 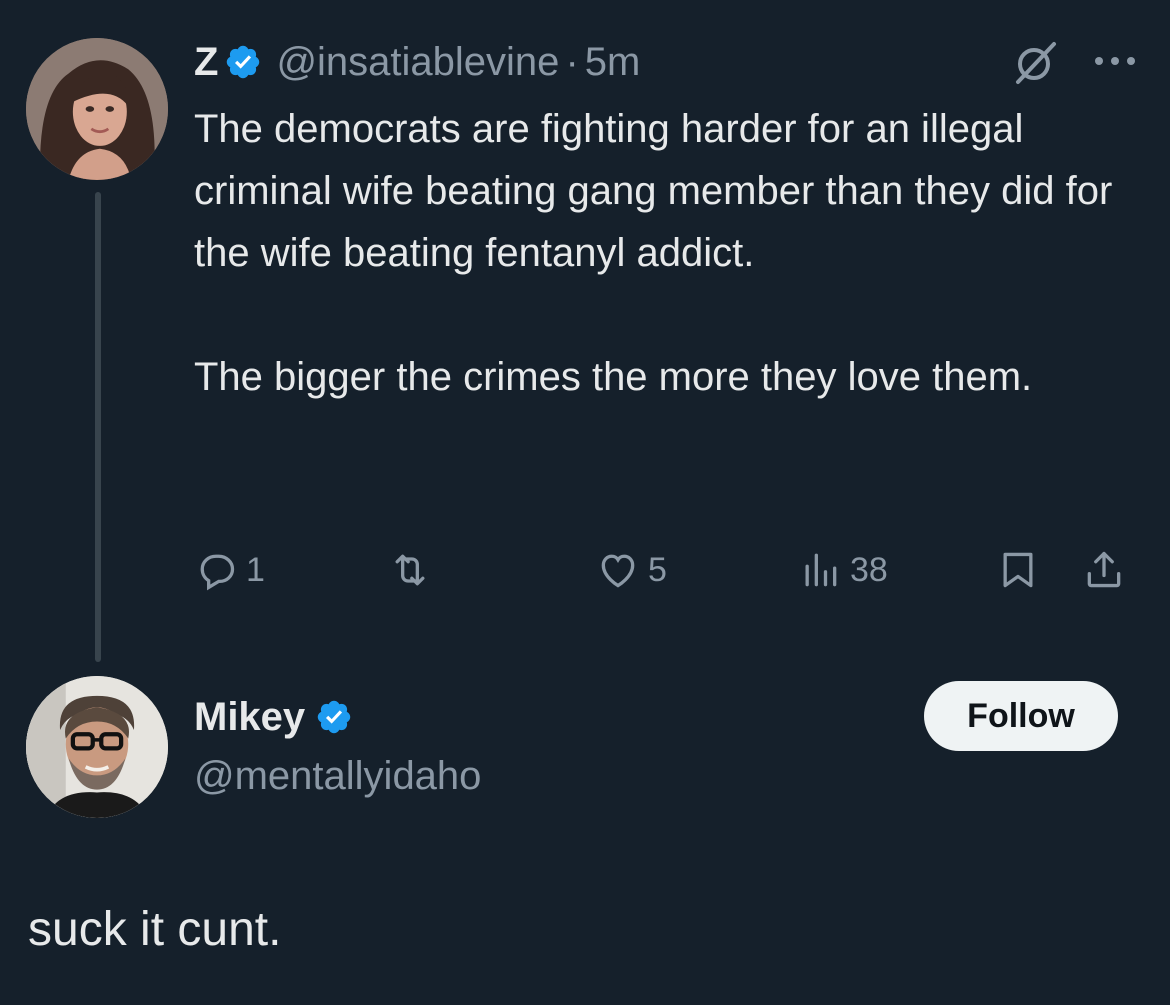 I want to click on views-icon, so click(x=821, y=570).